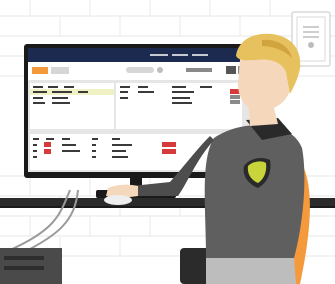 Image resolution: width=335 pixels, height=284 pixels. I want to click on toolbar-tab, so click(60, 70).